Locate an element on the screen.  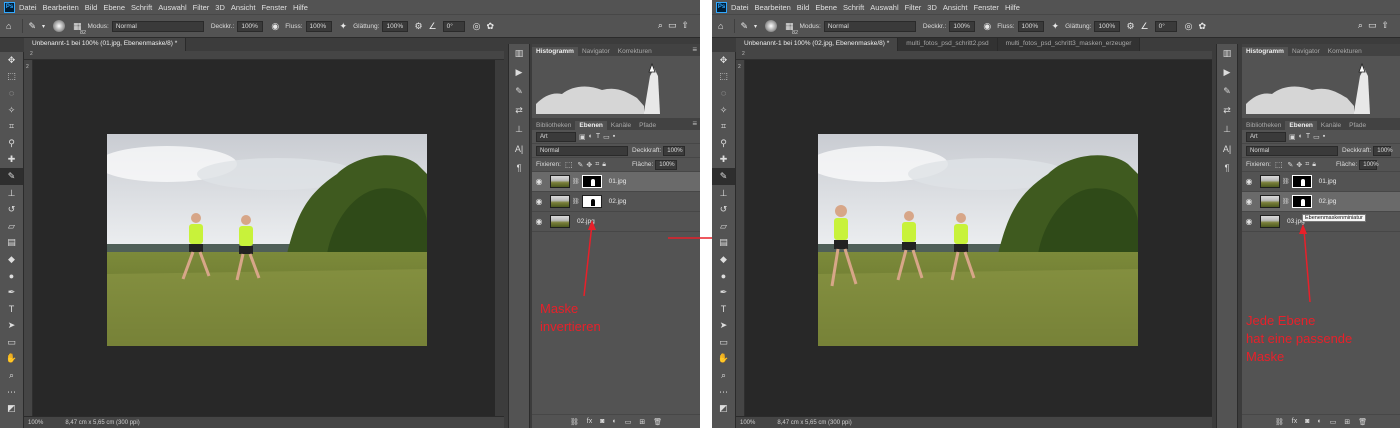
tab-libraries: Bibliotheken is located at coordinates (1263, 125).